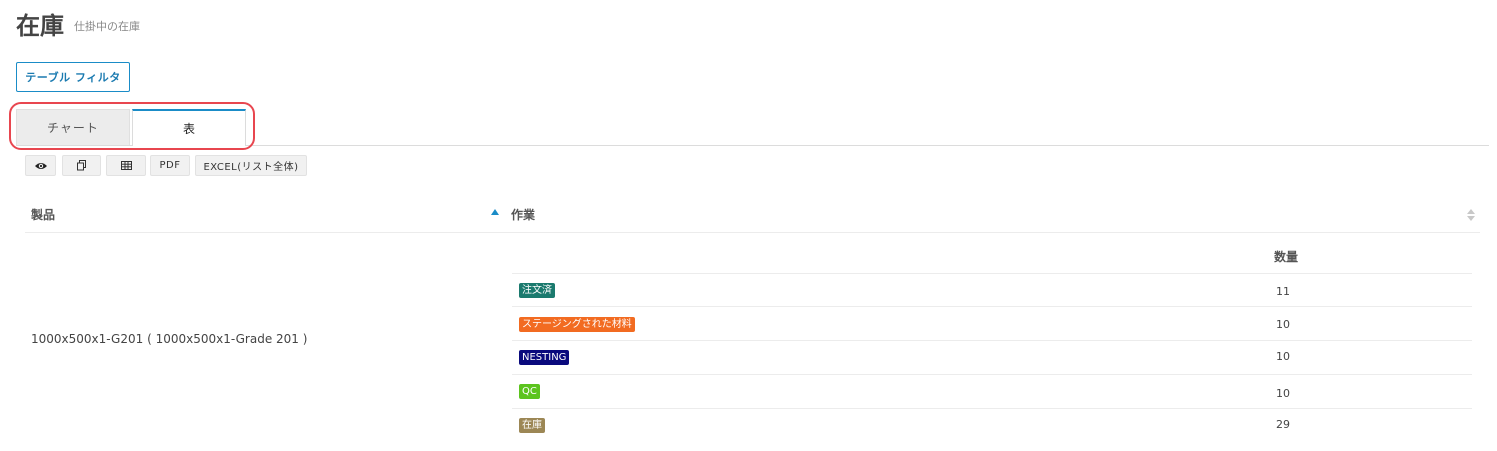 The image size is (1497, 451). I want to click on status-badge-ordered: 注文済, so click(537, 290).